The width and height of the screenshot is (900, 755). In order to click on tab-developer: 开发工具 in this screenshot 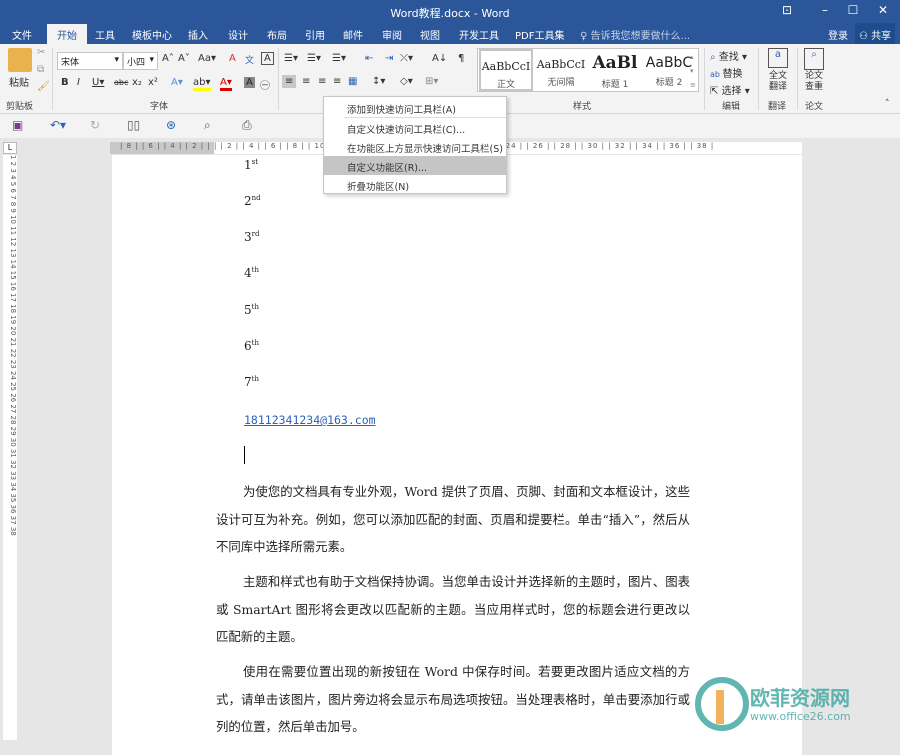, I will do `click(479, 34)`.